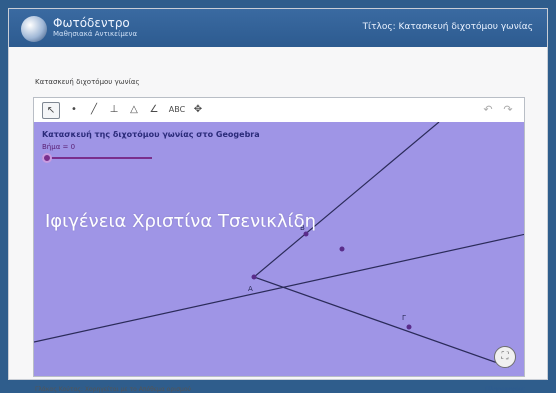 This screenshot has height=393, width=556. Describe the element at coordinates (177, 109) in the screenshot. I see `text-tool-icon: ABC` at that location.